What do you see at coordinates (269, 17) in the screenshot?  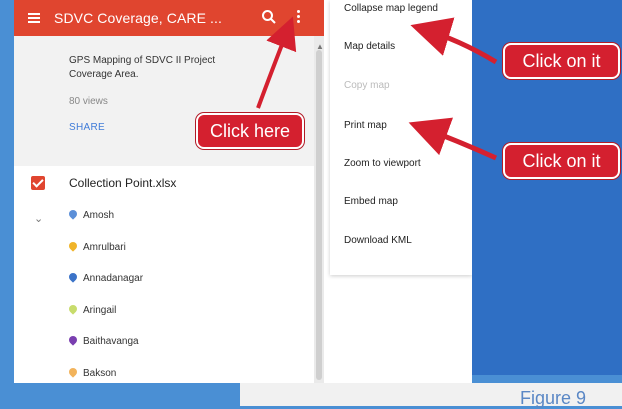 I see `search-icon` at bounding box center [269, 17].